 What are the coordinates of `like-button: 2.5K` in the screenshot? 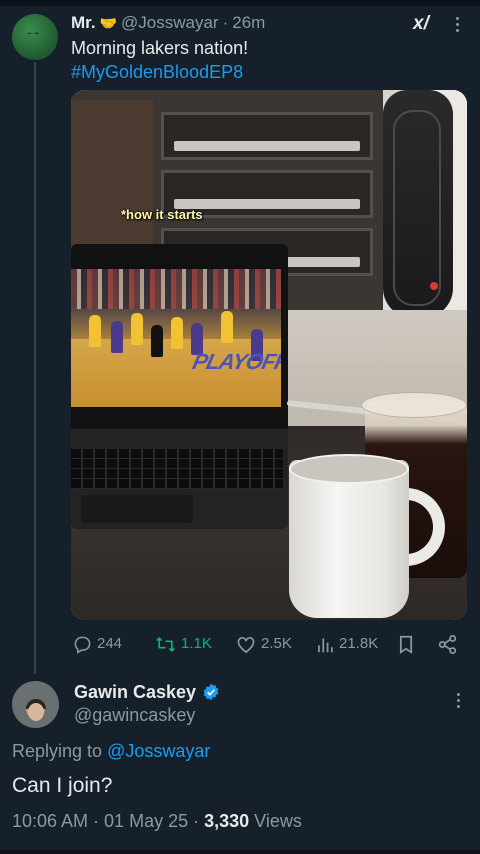 It's located at (264, 644).